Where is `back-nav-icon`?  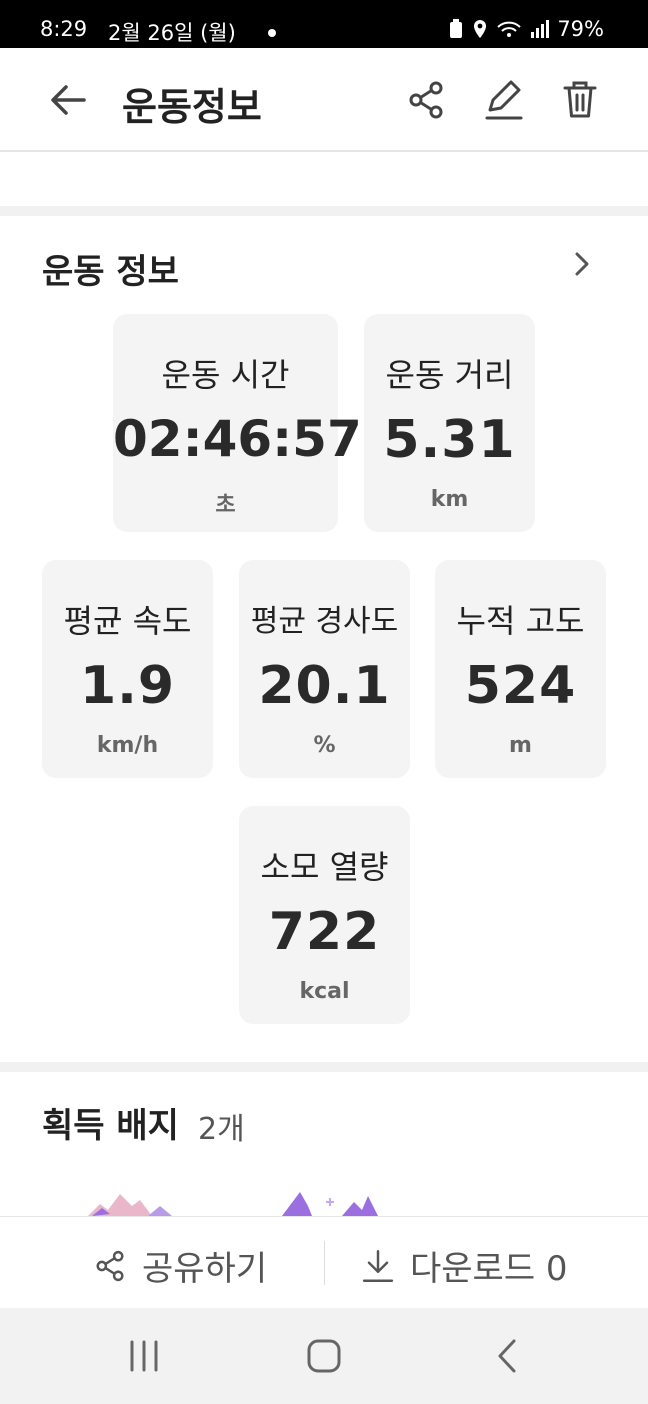 back-nav-icon is located at coordinates (508, 1356).